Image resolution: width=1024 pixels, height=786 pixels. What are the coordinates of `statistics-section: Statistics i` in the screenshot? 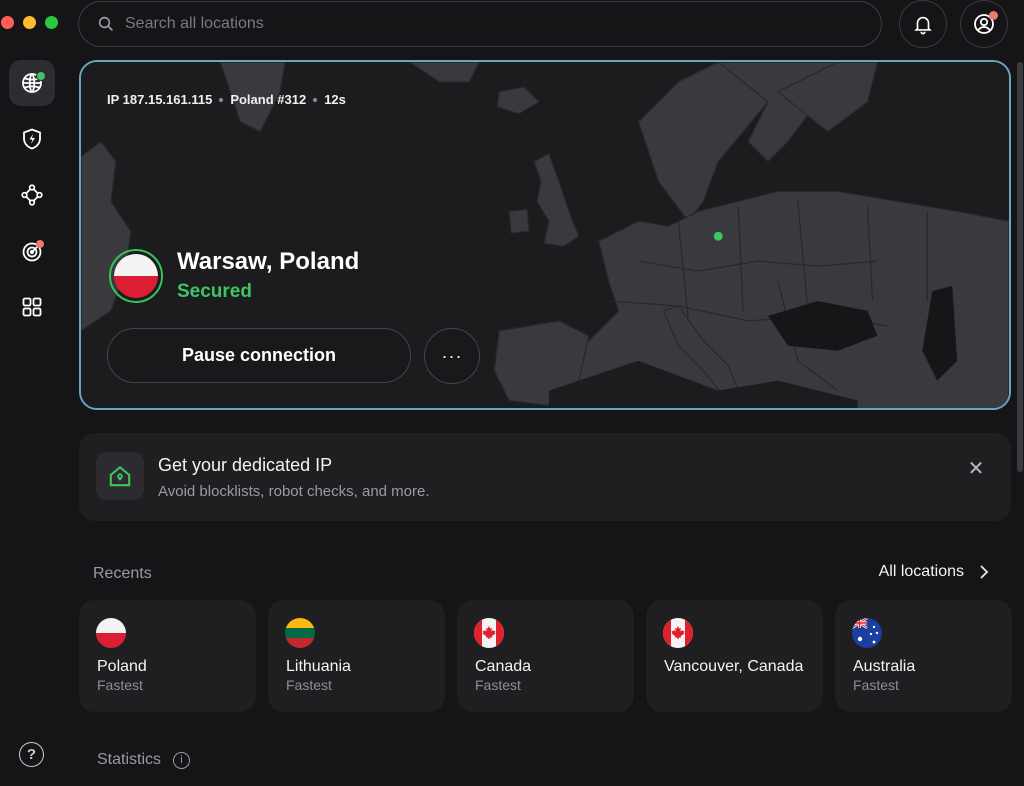 It's located at (144, 760).